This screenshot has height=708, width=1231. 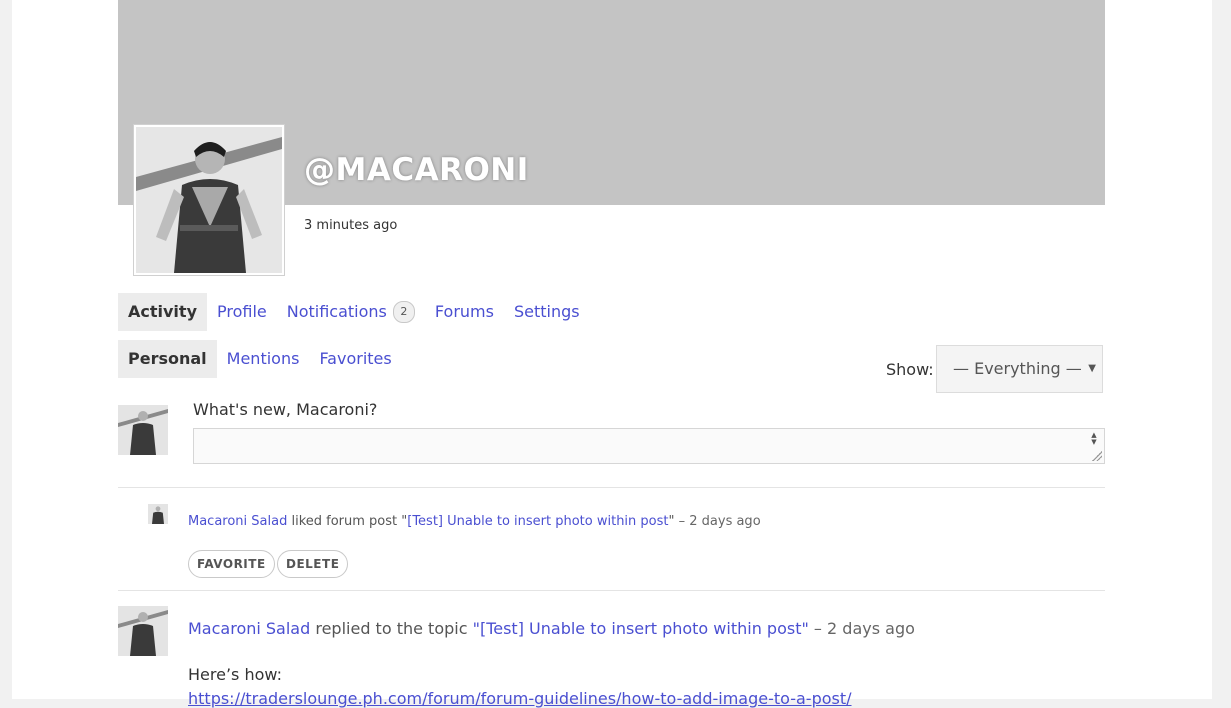 What do you see at coordinates (391, 628) in the screenshot?
I see `activity-2-action: replied to the topic` at bounding box center [391, 628].